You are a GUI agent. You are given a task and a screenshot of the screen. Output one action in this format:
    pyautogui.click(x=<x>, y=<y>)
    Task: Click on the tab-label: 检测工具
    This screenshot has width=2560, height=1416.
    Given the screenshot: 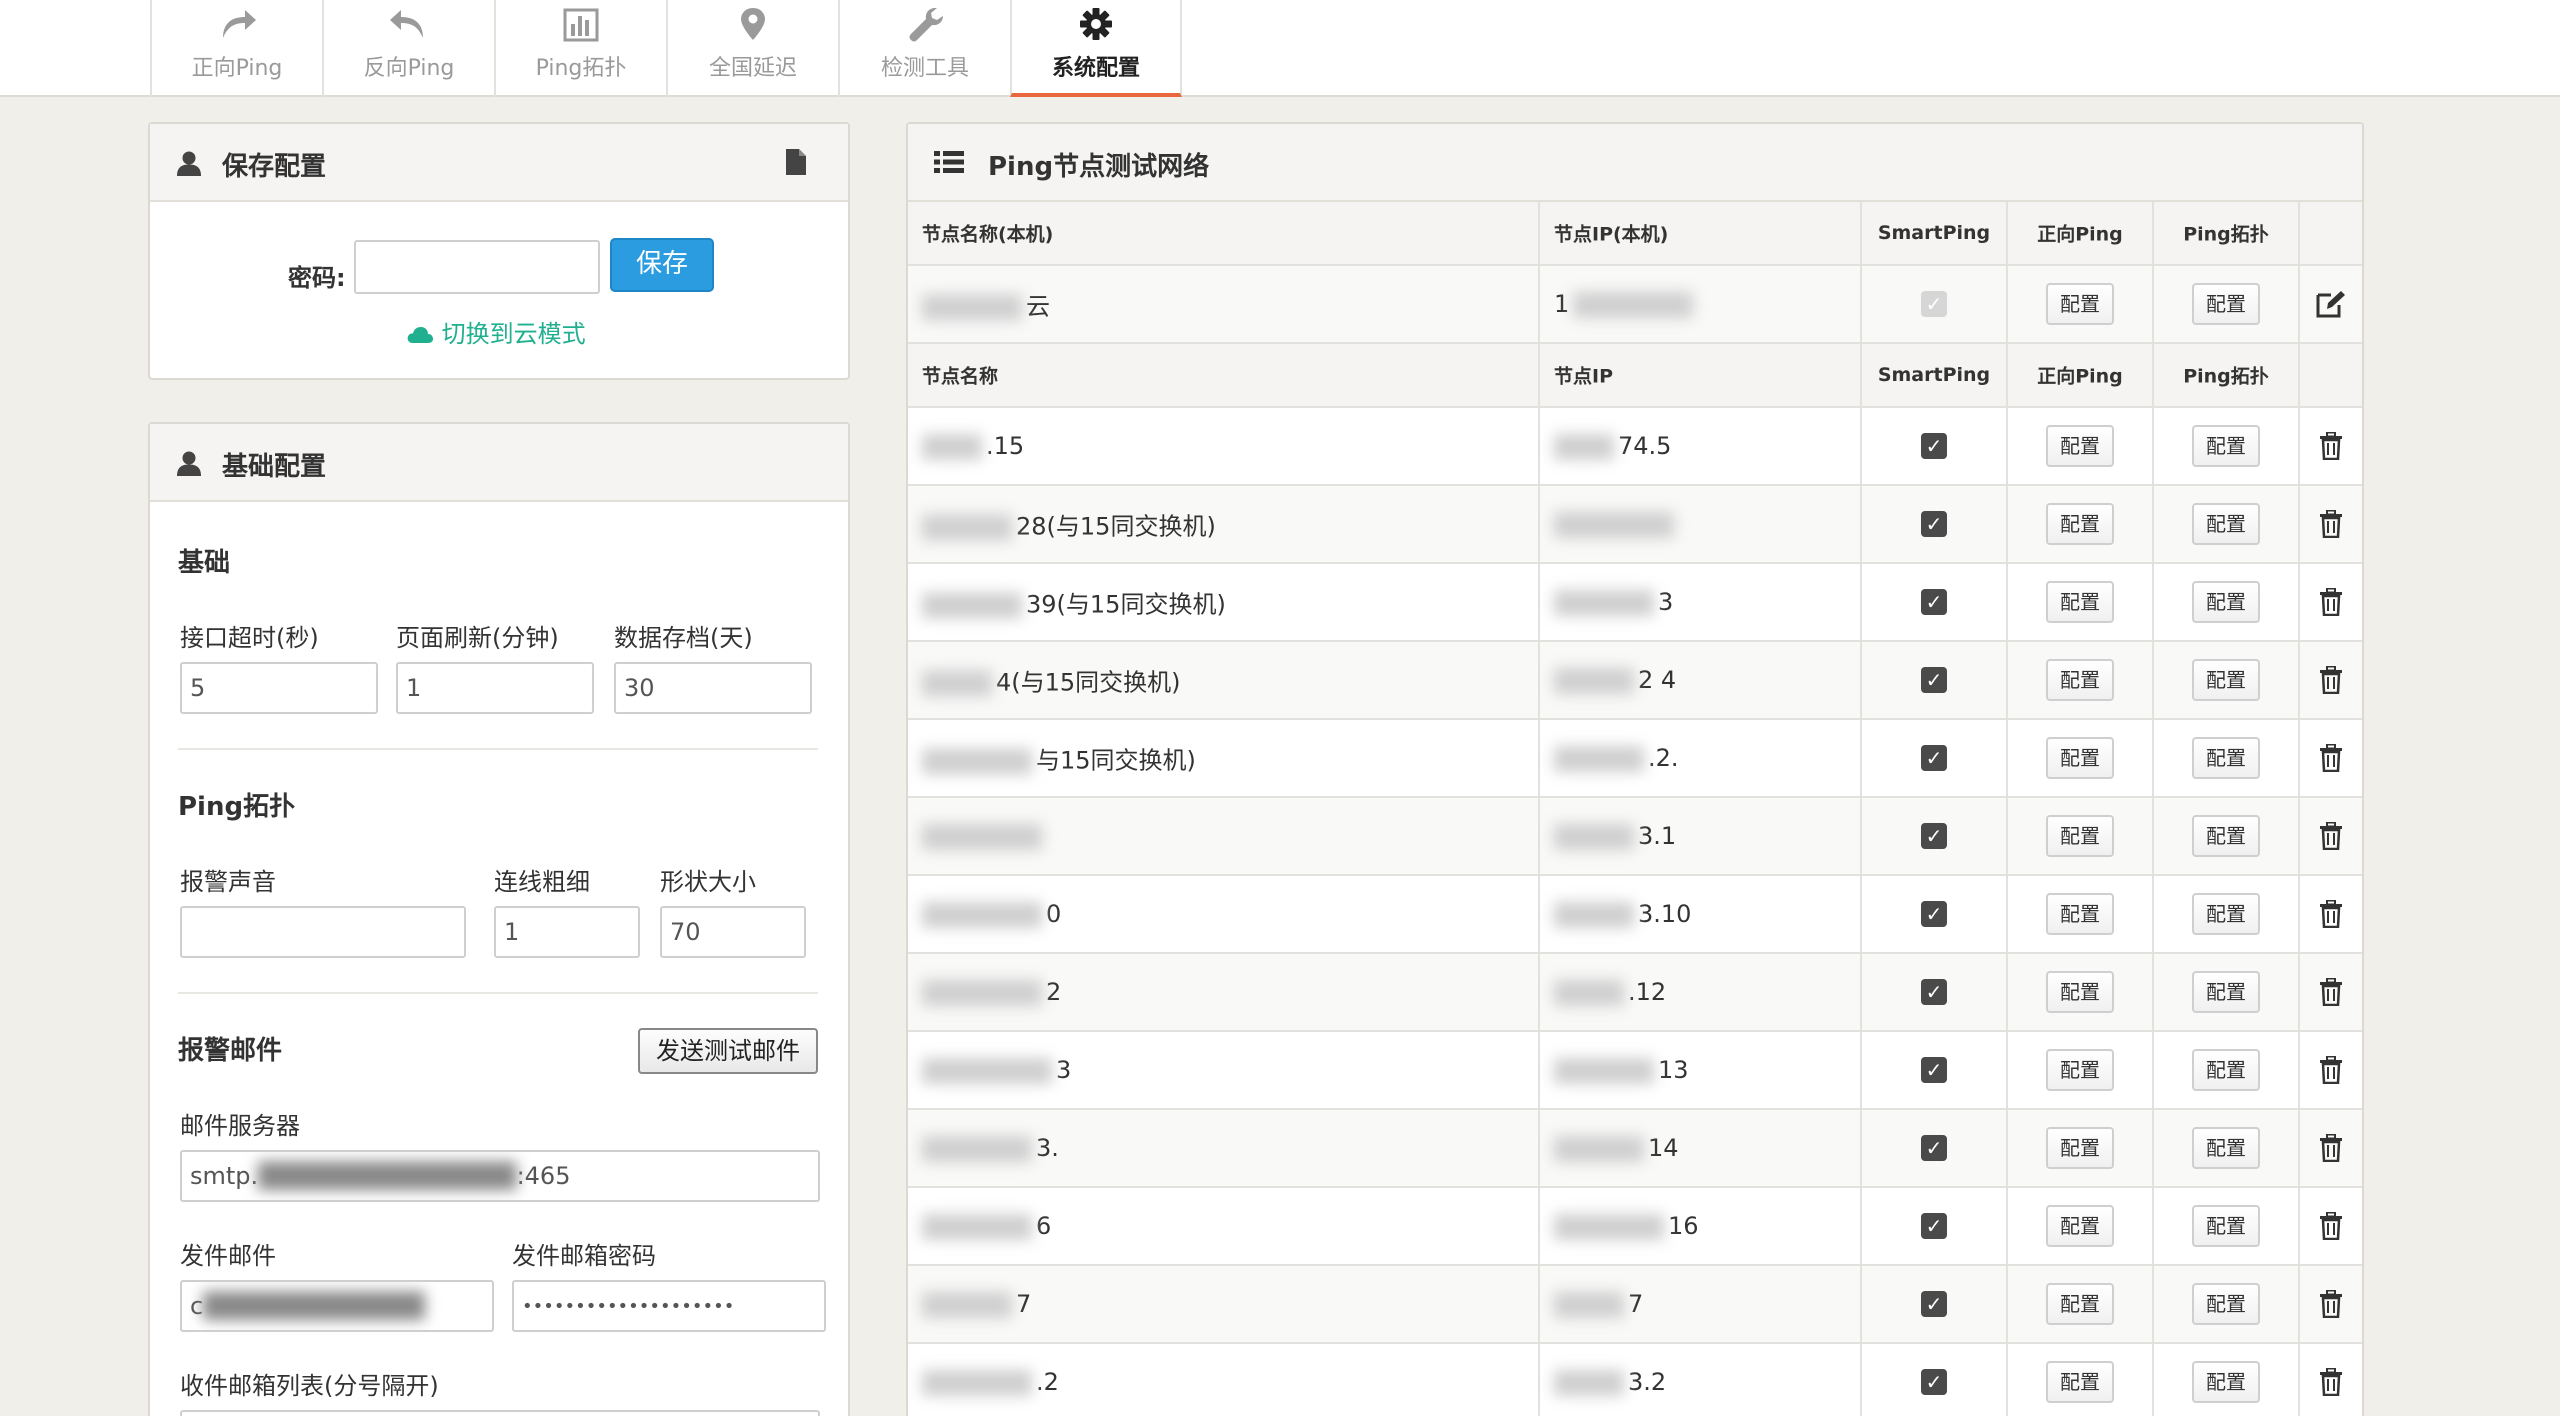 What is the action you would take?
    pyautogui.click(x=924, y=68)
    